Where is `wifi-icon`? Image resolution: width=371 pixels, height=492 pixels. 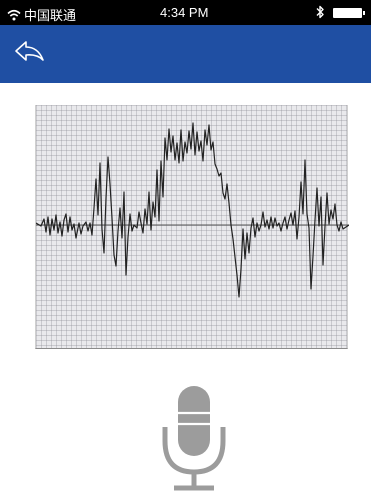 wifi-icon is located at coordinates (14, 14).